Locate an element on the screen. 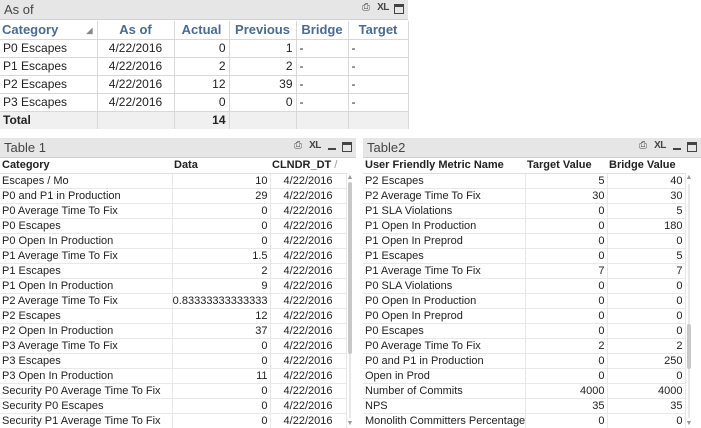  table-cell: 35 is located at coordinates (566, 406).